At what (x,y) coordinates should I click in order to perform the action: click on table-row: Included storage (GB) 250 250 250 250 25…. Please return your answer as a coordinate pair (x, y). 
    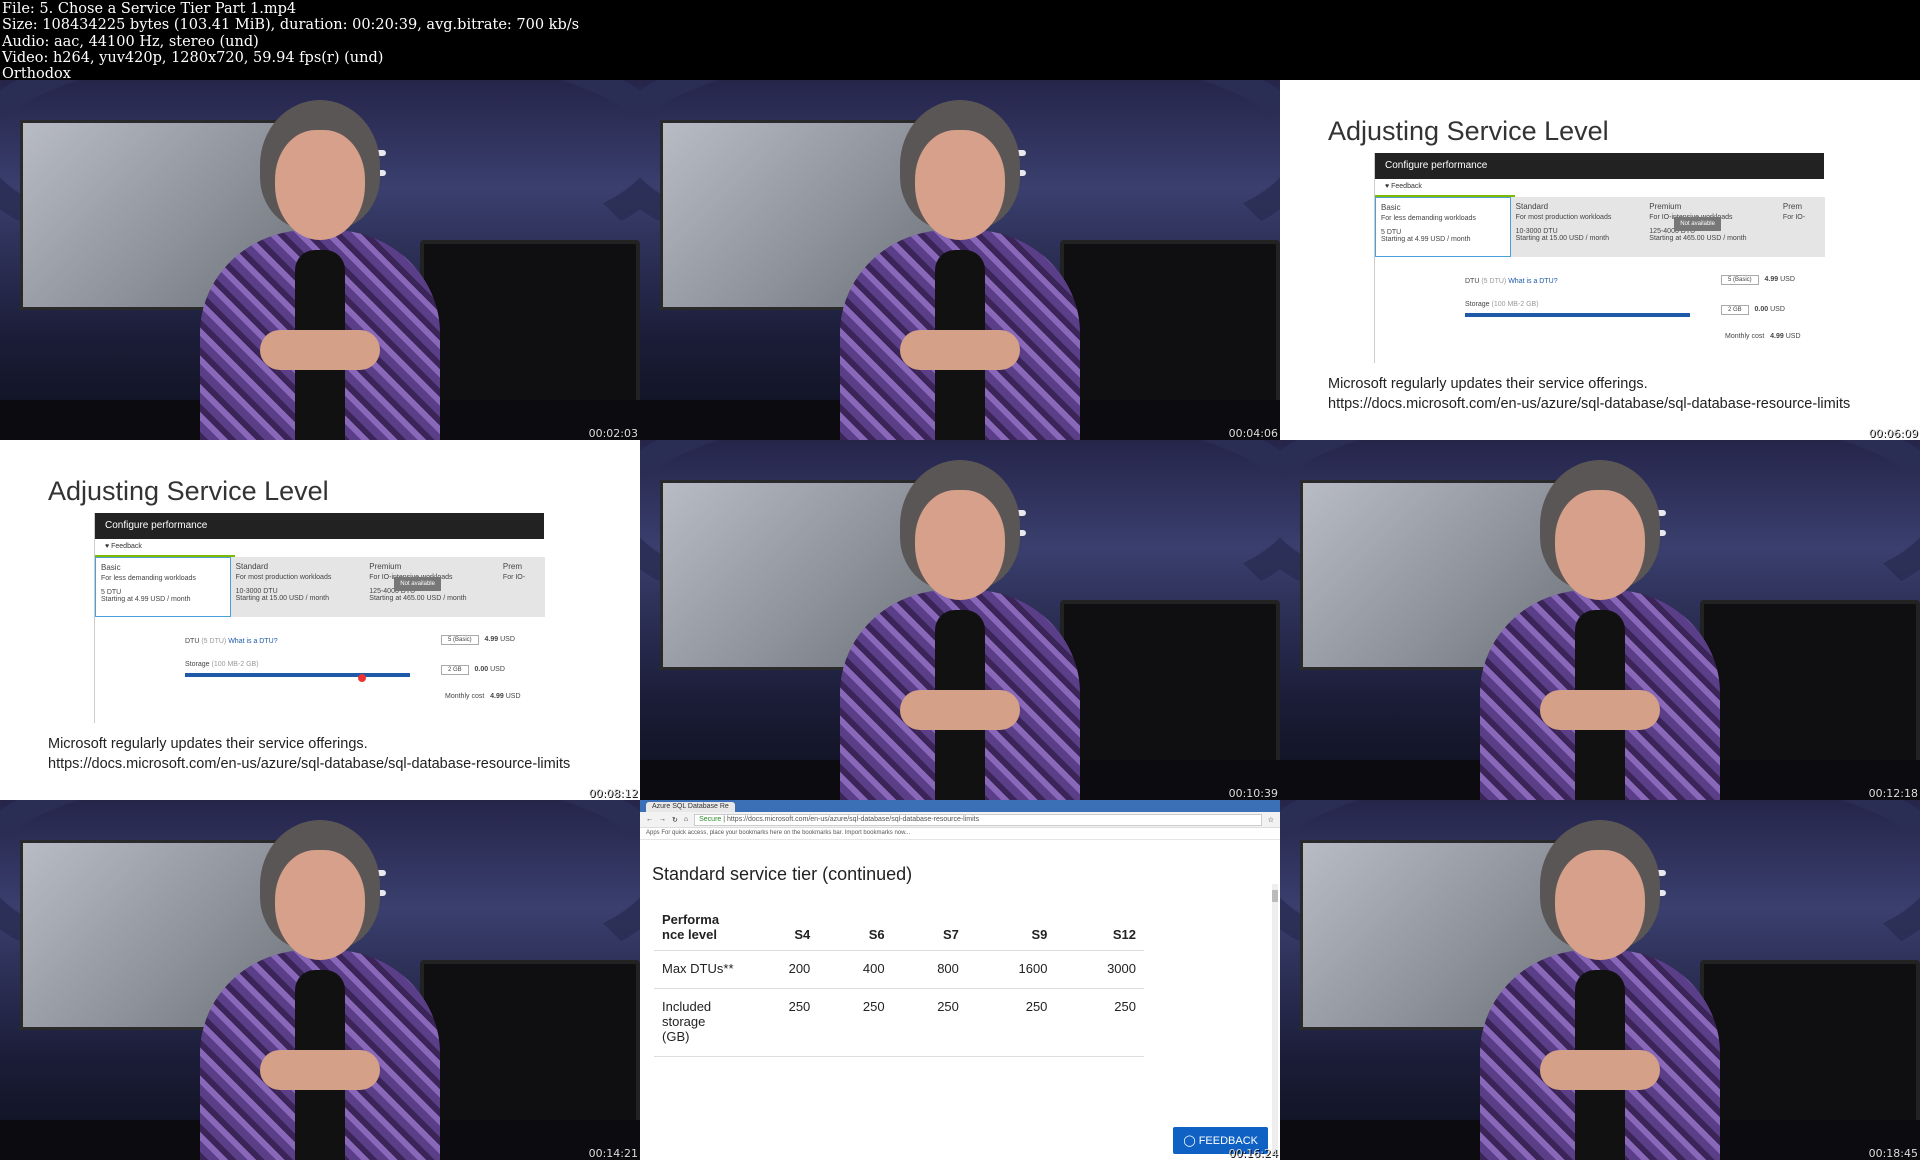
    Looking at the image, I should click on (899, 1022).